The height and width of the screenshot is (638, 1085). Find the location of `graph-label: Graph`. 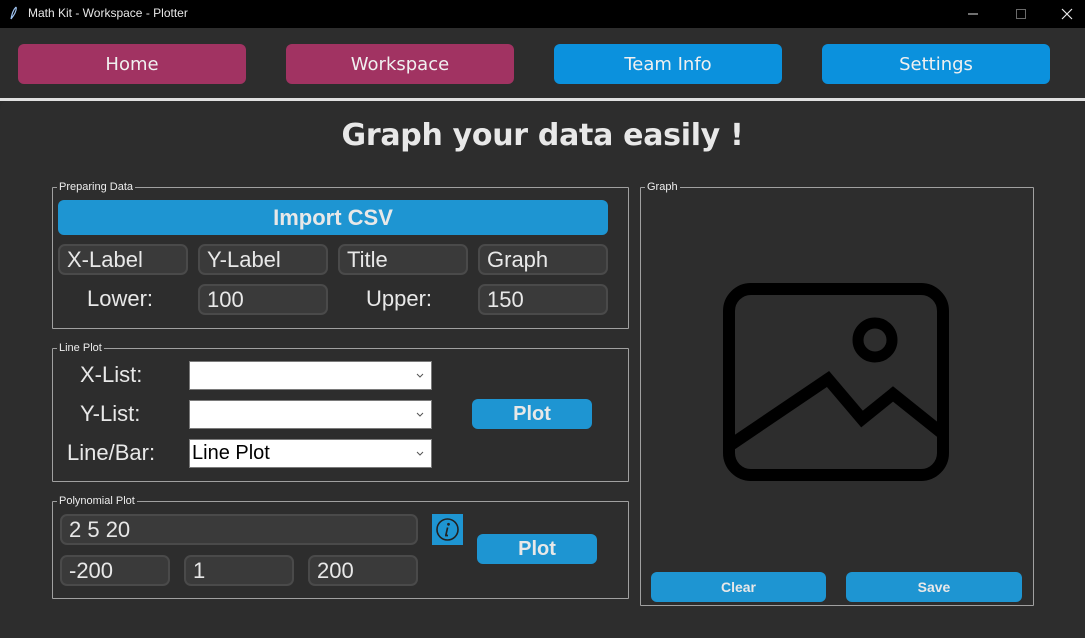

graph-label: Graph is located at coordinates (662, 187).